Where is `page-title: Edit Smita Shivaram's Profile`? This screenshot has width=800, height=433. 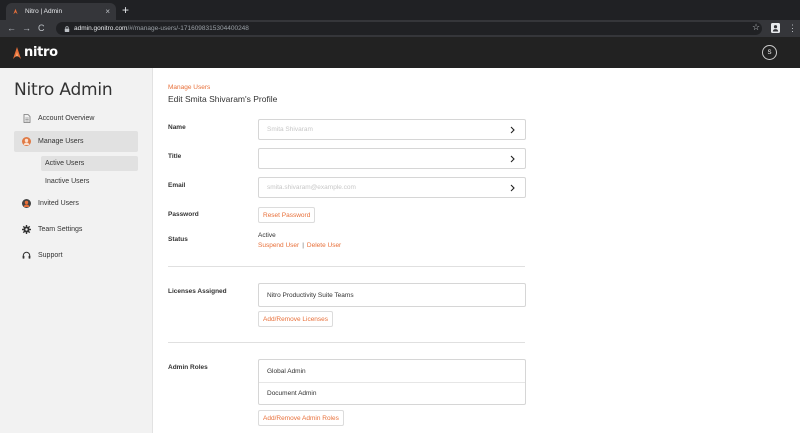 page-title: Edit Smita Shivaram's Profile is located at coordinates (223, 99).